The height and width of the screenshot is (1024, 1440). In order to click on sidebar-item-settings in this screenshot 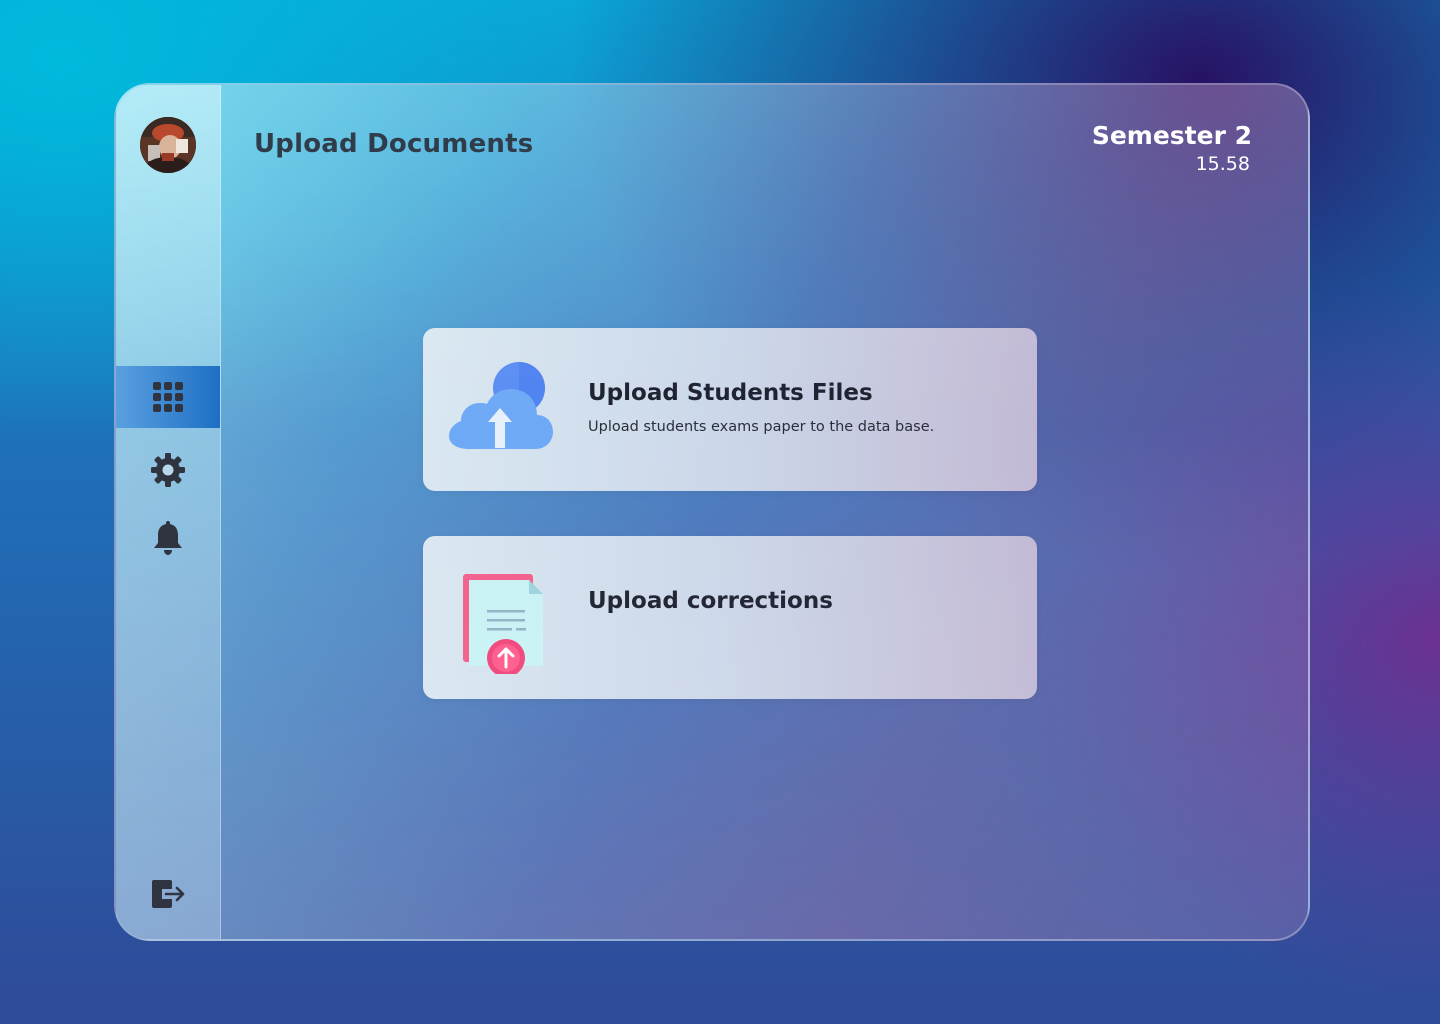, I will do `click(168, 470)`.